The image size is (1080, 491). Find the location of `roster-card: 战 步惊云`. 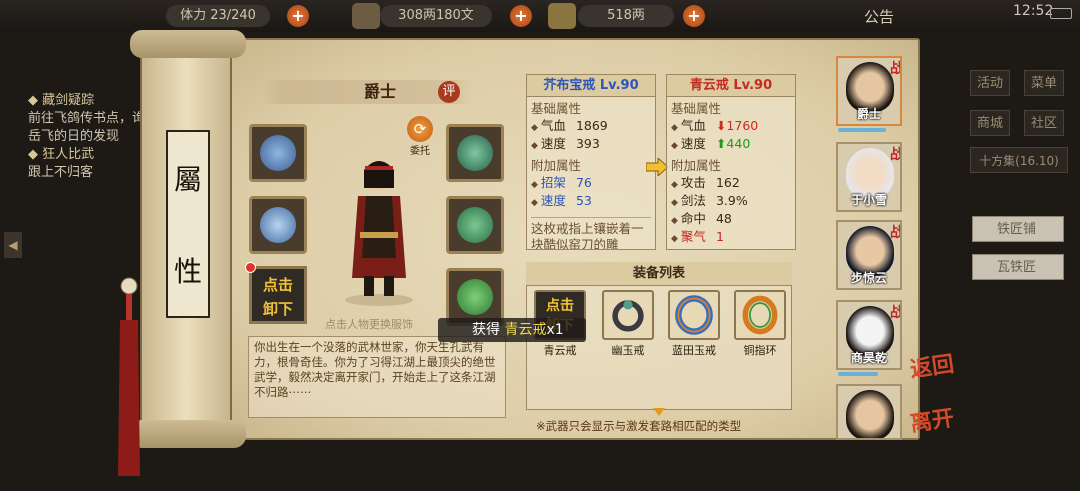

roster-card: 战 步惊云 is located at coordinates (869, 255).